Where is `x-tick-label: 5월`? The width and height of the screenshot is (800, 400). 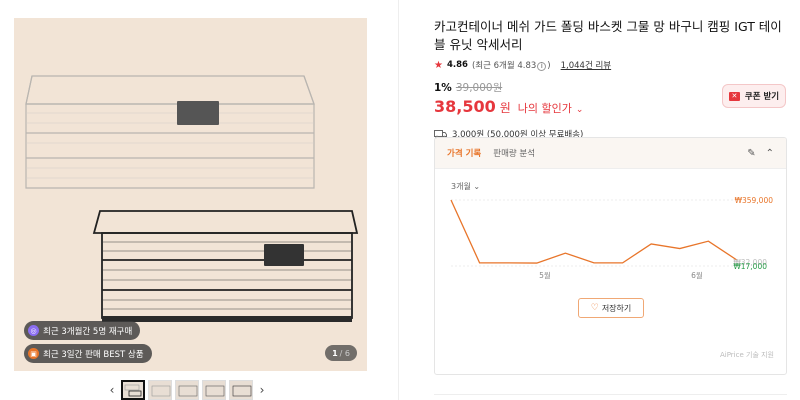
x-tick-label: 5월 is located at coordinates (545, 275).